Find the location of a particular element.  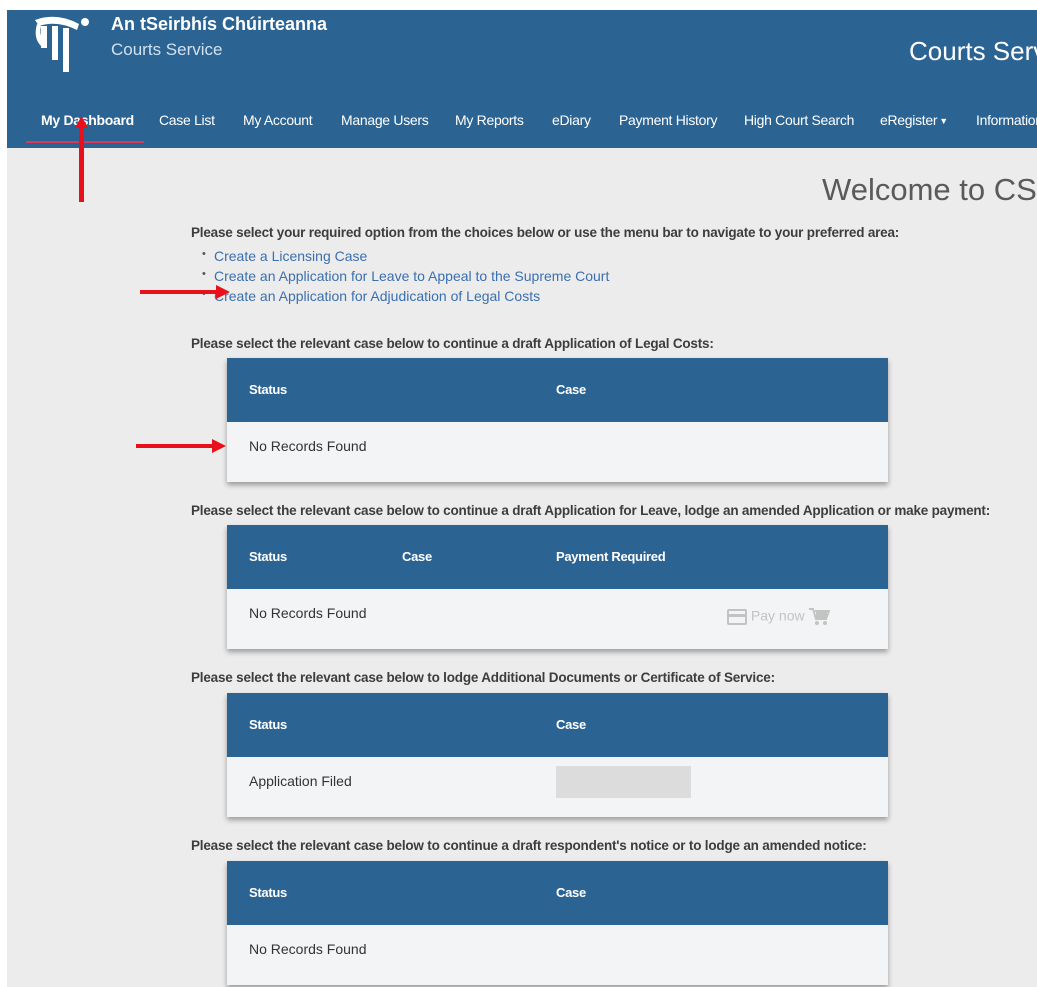

nav-my-reports: My Reports is located at coordinates (489, 120).